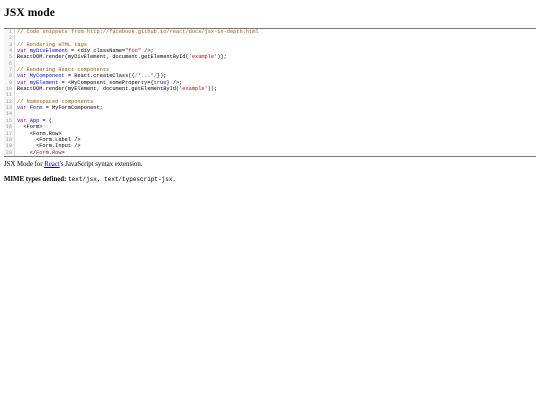 The width and height of the screenshot is (540, 405). What do you see at coordinates (55, 101) in the screenshot?
I see `code-token: // Namespaced components` at bounding box center [55, 101].